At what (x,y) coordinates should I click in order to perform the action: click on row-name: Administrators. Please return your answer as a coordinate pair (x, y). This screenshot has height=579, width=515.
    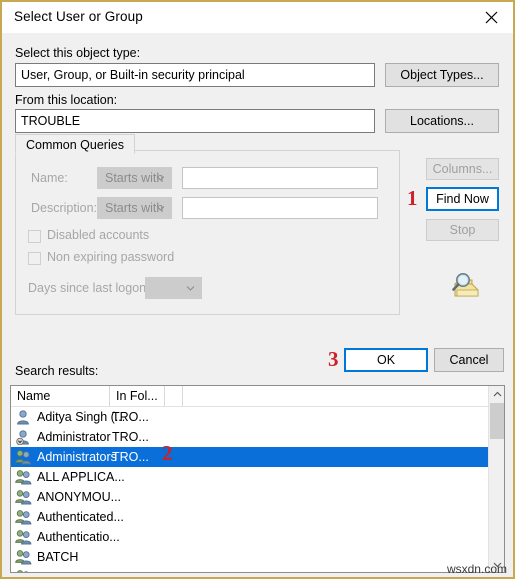
    Looking at the image, I should click on (77, 457).